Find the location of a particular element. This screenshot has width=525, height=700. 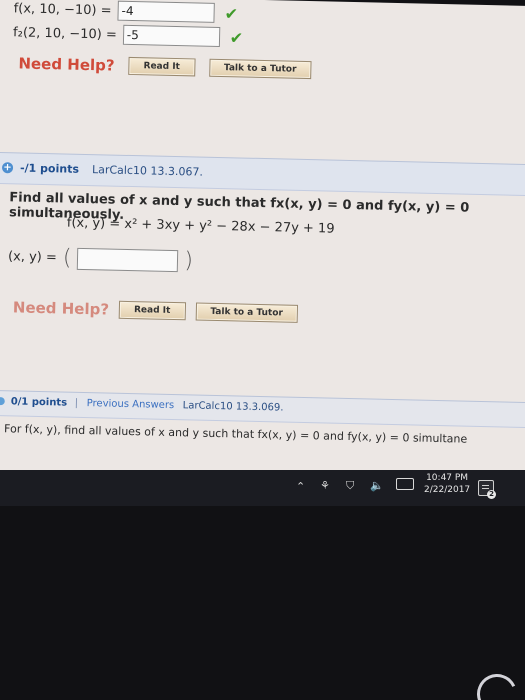

previous-answers-link: Previous Answers is located at coordinates (131, 404).